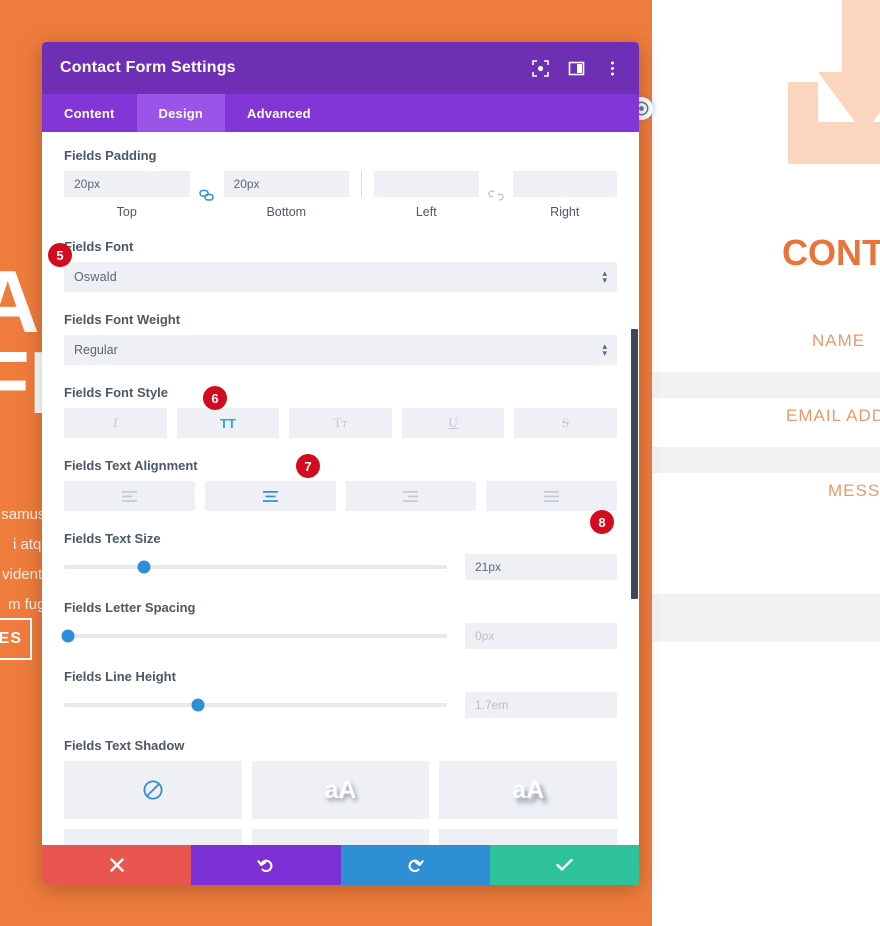 Image resolution: width=880 pixels, height=926 pixels. I want to click on shadow-sample-4: aA, so click(341, 845).